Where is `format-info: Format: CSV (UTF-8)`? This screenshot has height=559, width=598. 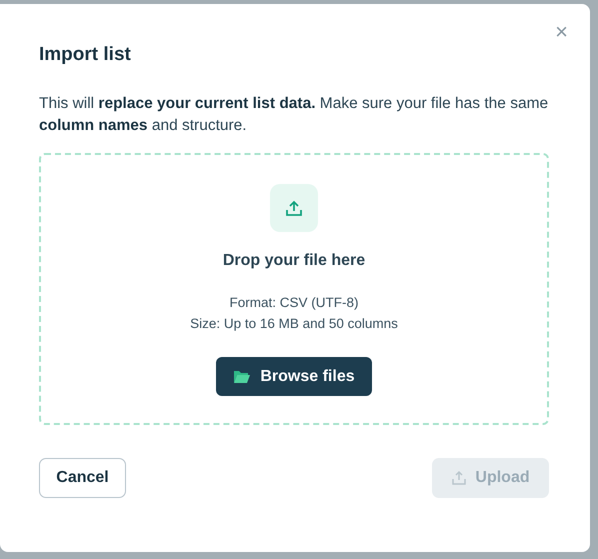 format-info: Format: CSV (UTF-8) is located at coordinates (294, 303).